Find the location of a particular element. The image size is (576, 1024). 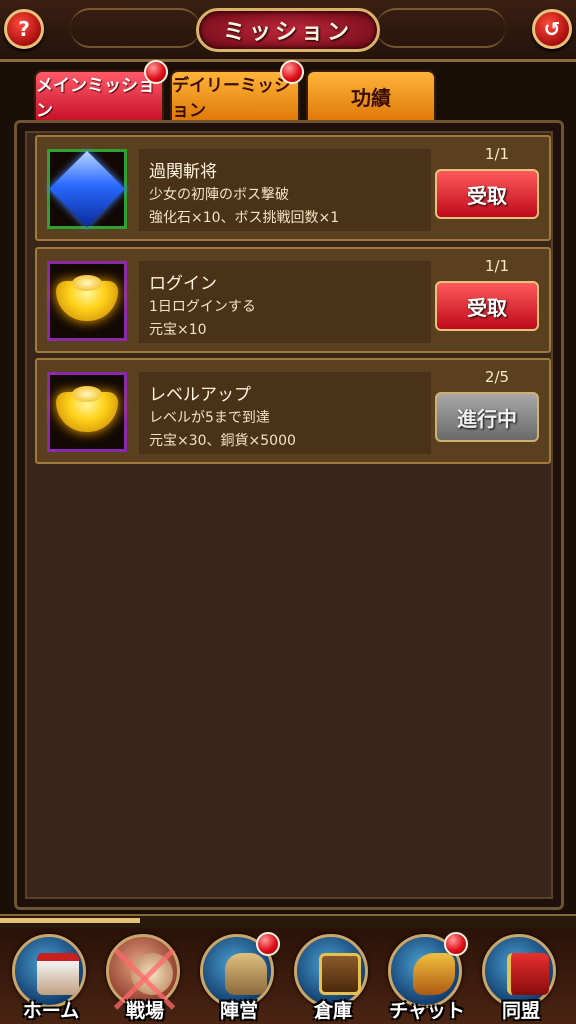

back-arrow-icon: ↺ is located at coordinates (552, 29).